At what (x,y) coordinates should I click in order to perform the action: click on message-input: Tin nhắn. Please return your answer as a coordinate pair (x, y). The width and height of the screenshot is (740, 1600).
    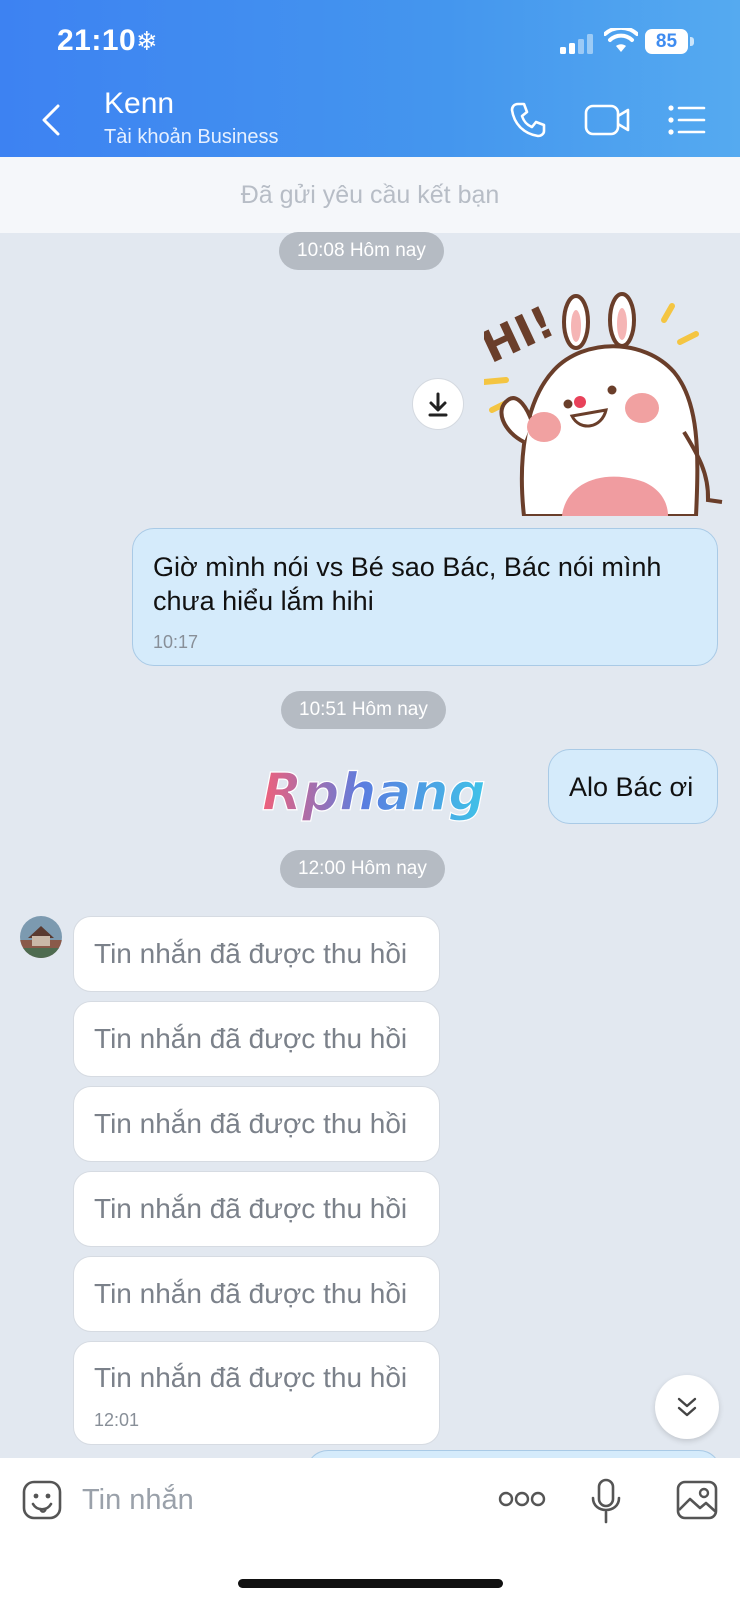
    Looking at the image, I should click on (138, 1500).